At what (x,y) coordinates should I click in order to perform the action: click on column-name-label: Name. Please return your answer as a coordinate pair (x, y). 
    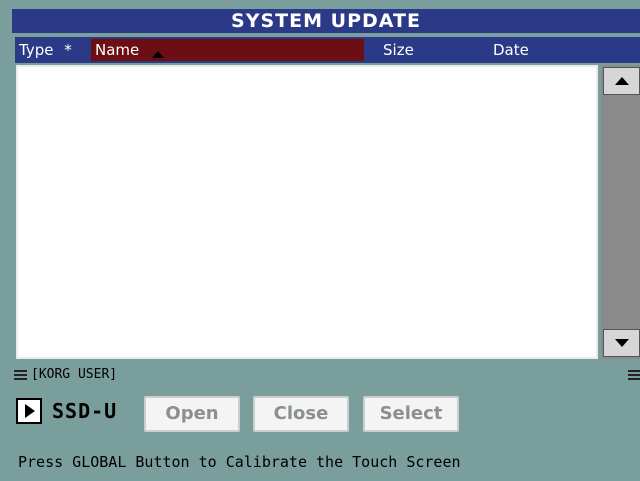
    Looking at the image, I should click on (117, 50).